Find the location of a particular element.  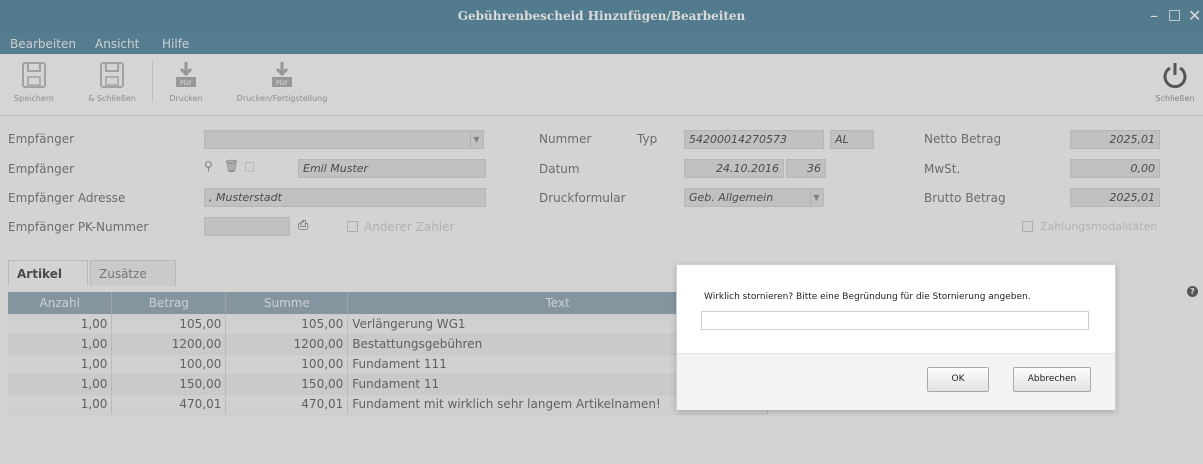

begruendung-input is located at coordinates (895, 320).